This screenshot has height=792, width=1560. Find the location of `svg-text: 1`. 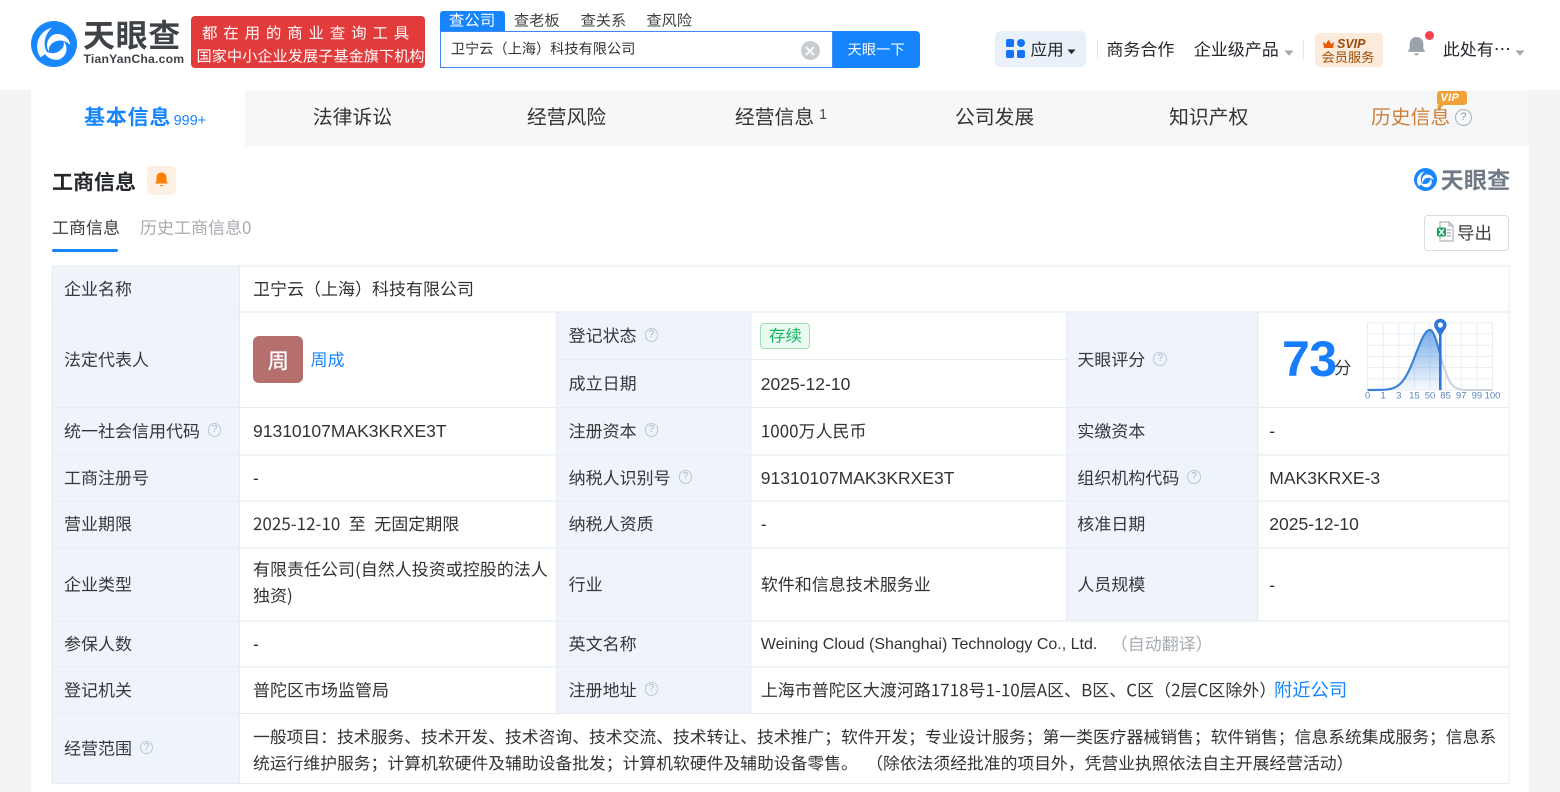

svg-text: 1 is located at coordinates (1382, 396).